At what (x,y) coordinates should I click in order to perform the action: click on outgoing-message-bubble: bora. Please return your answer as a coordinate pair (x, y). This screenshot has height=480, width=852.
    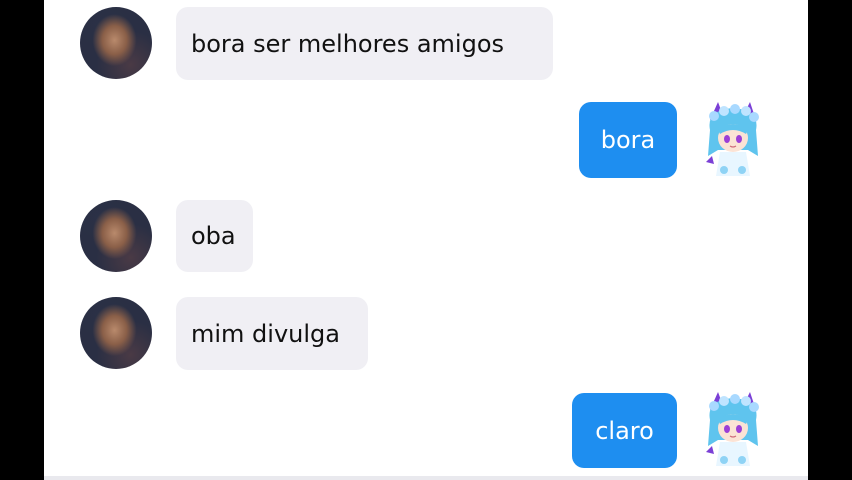
    Looking at the image, I should click on (628, 140).